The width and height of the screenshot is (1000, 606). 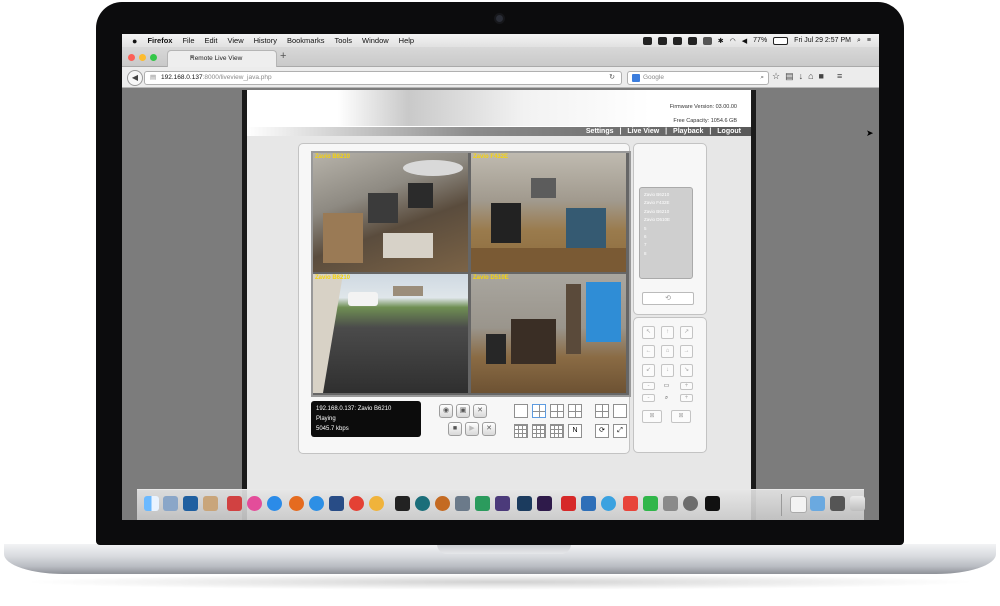 I want to click on menu-view: View, so click(x=235, y=40).